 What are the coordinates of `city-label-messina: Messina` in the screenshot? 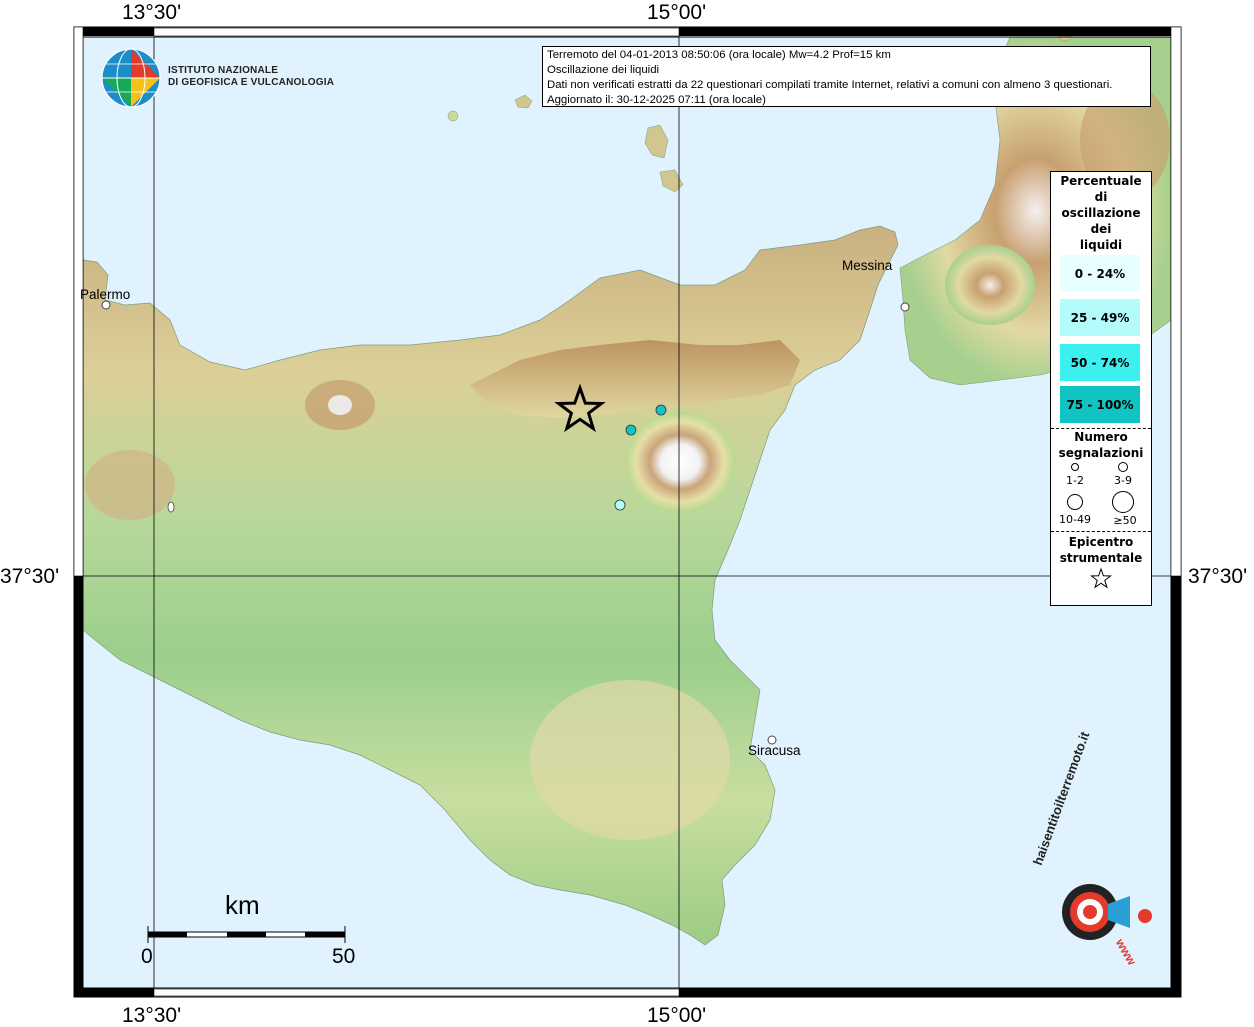 It's located at (867, 265).